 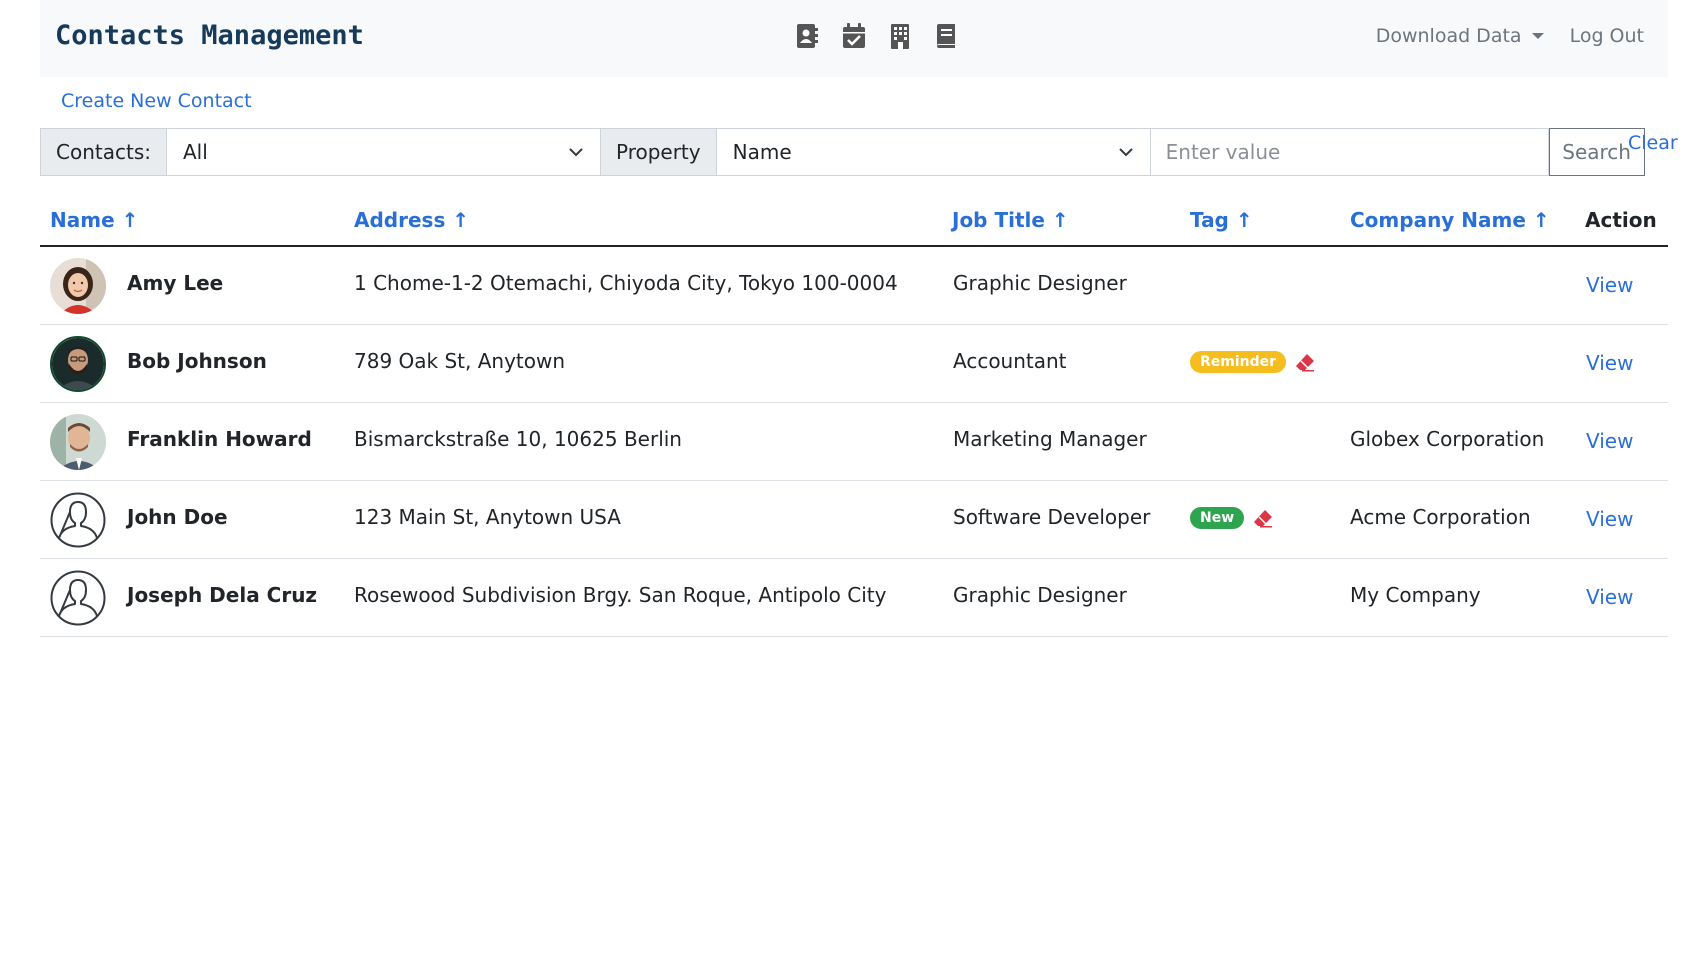 What do you see at coordinates (933, 152) in the screenshot?
I see `property-select: Name` at bounding box center [933, 152].